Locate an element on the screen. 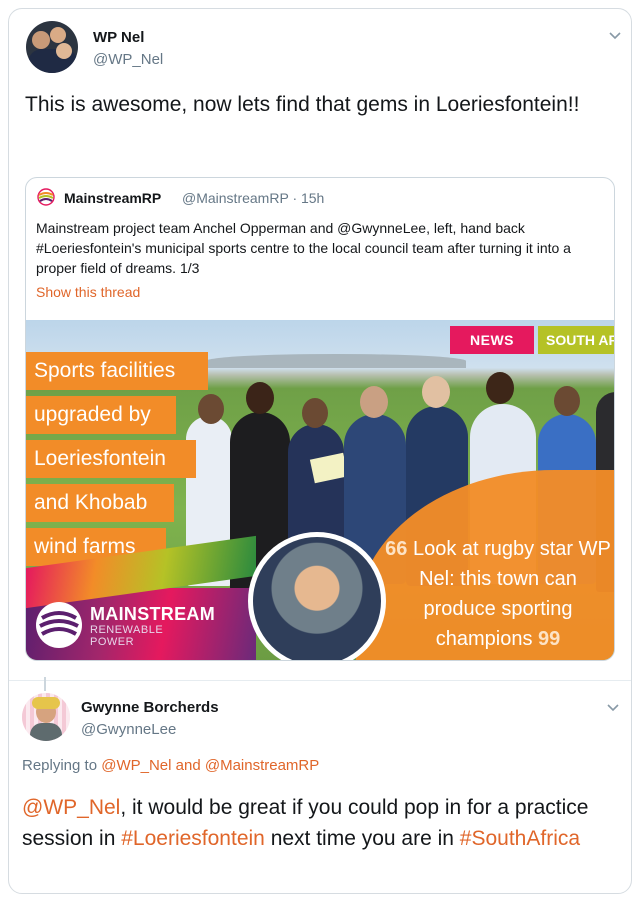 The height and width of the screenshot is (902, 640). replying-user-link: @MainstreamRP is located at coordinates (262, 765).